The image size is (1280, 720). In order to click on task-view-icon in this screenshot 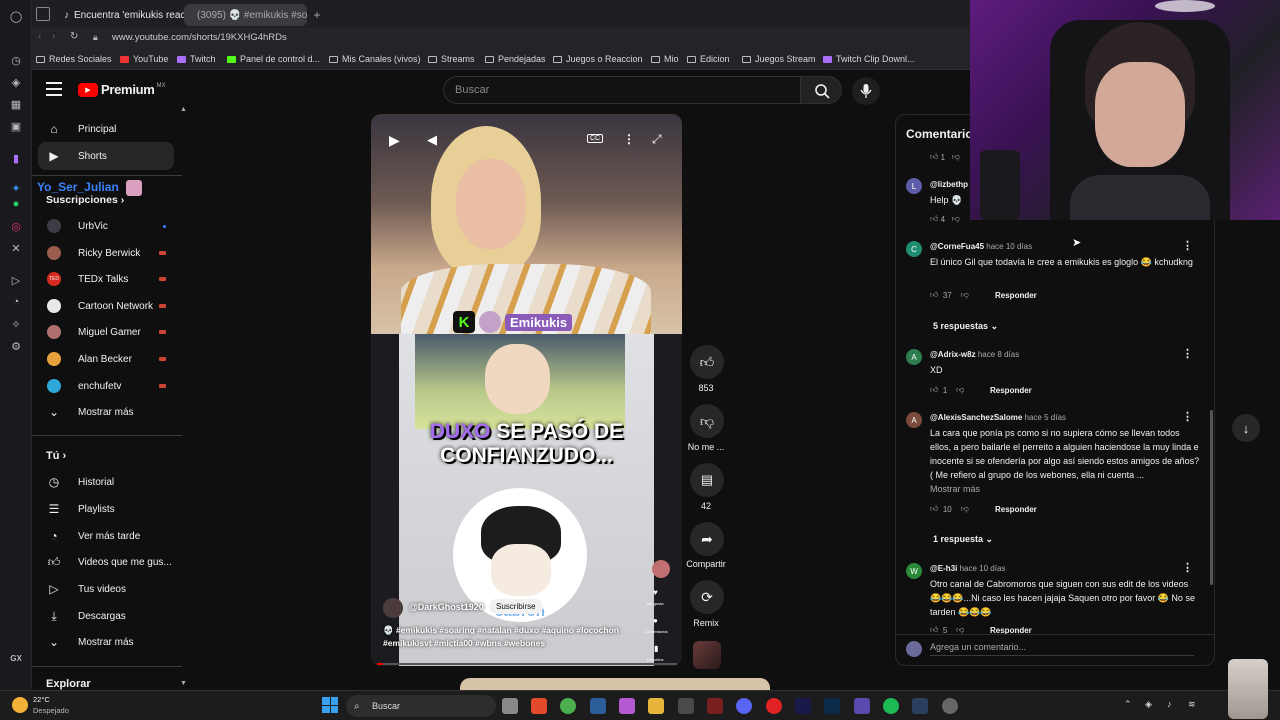, I will do `click(510, 706)`.